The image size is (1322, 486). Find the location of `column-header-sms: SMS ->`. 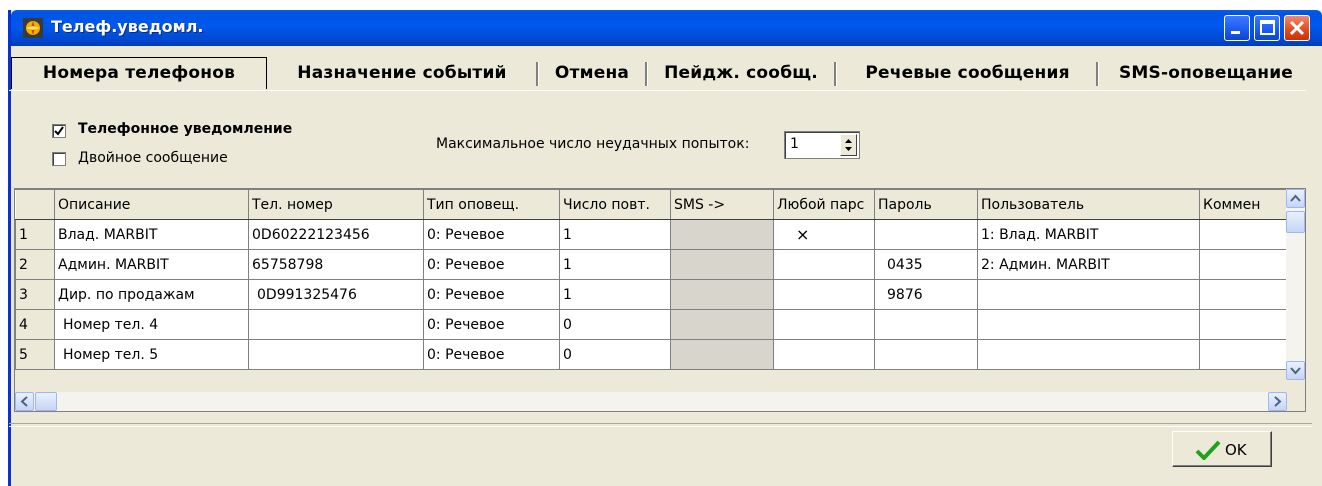

column-header-sms: SMS -> is located at coordinates (722, 204).